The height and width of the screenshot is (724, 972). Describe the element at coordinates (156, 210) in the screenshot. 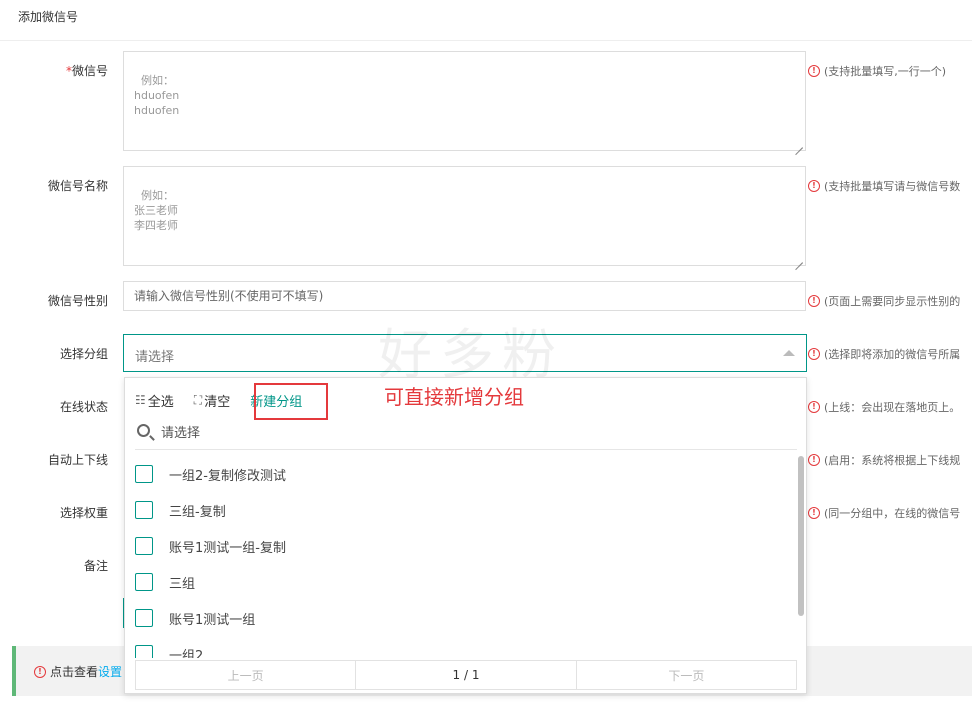

I see `wechat-name-placeholder: 例如： 张三老师 李四老师` at that location.